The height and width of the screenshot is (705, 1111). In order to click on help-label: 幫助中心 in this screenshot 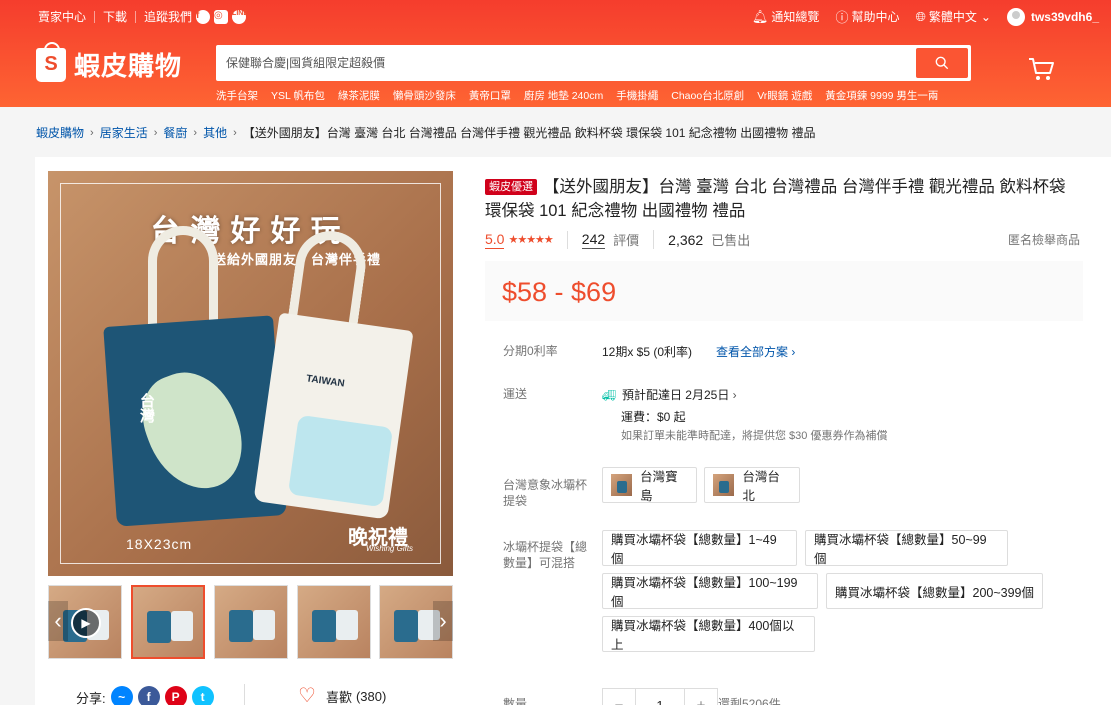, I will do `click(875, 17)`.